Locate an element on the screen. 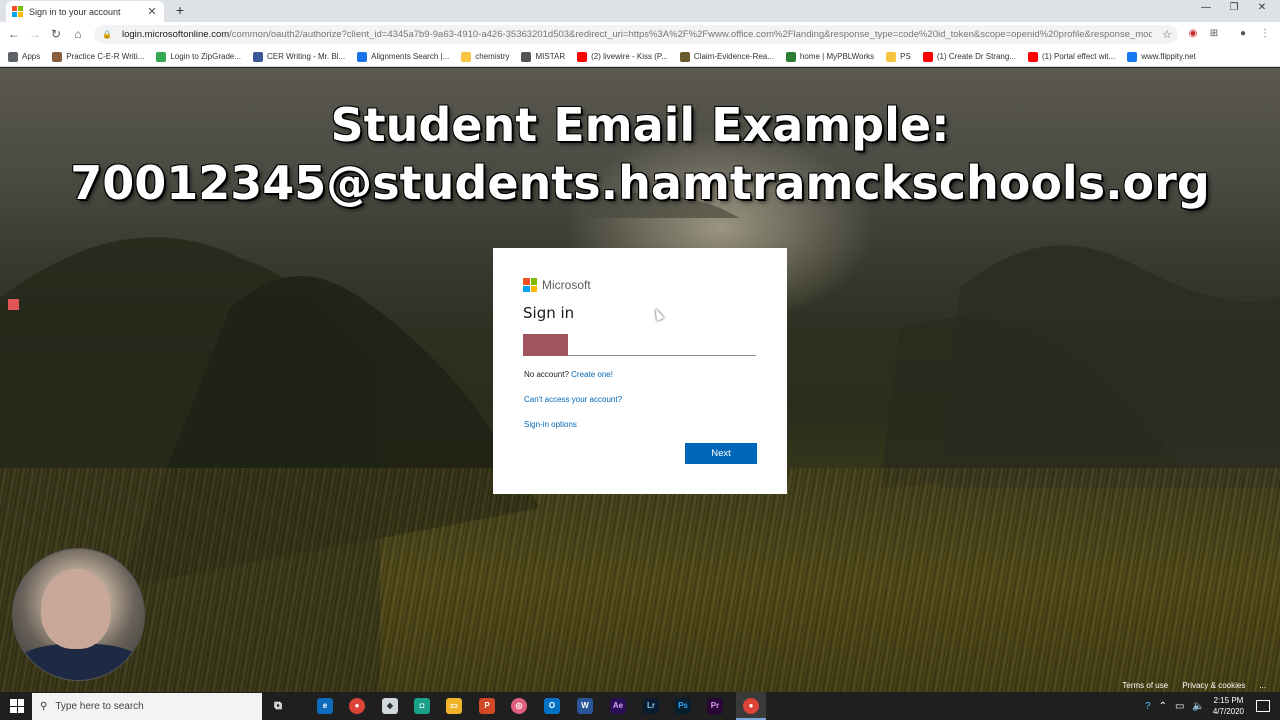  microsoft-favicon-icon is located at coordinates (17, 11).